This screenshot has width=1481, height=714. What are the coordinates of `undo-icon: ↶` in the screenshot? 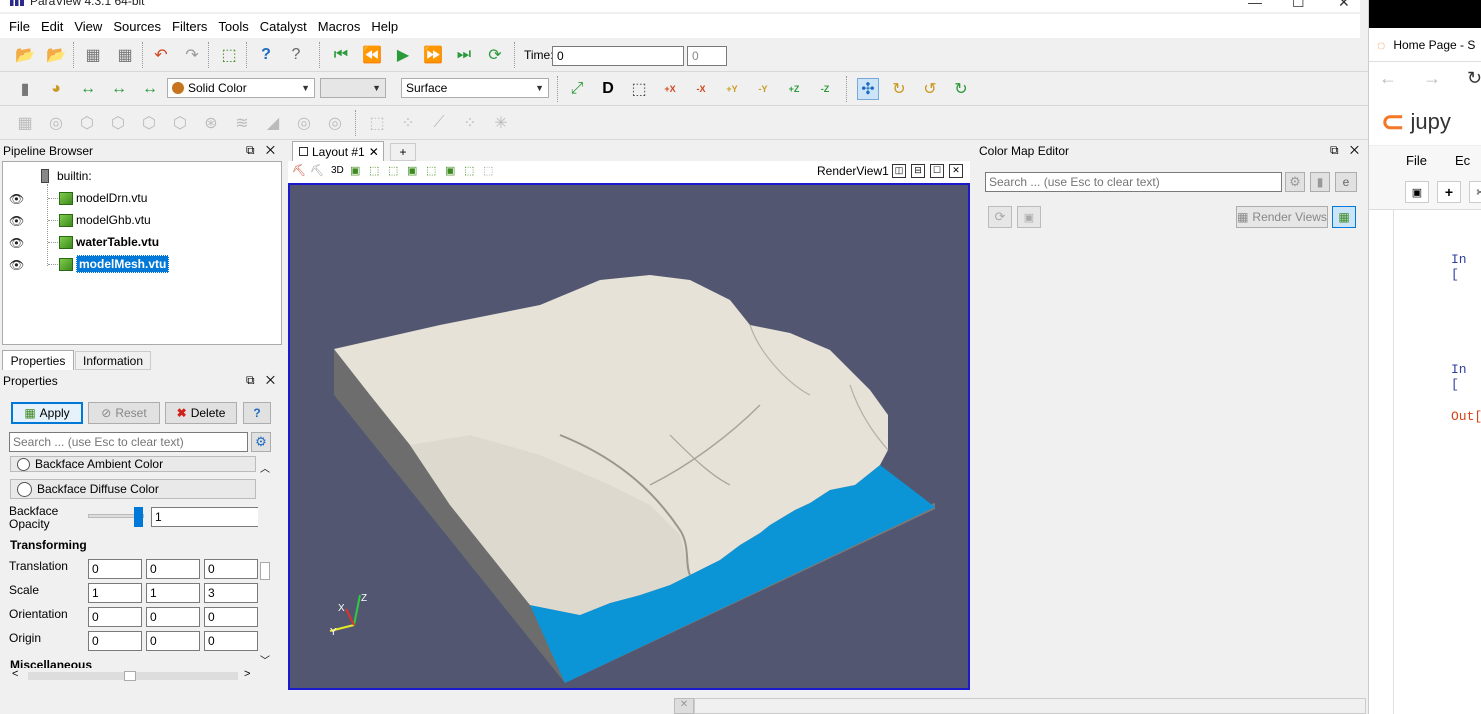 It's located at (161, 55).